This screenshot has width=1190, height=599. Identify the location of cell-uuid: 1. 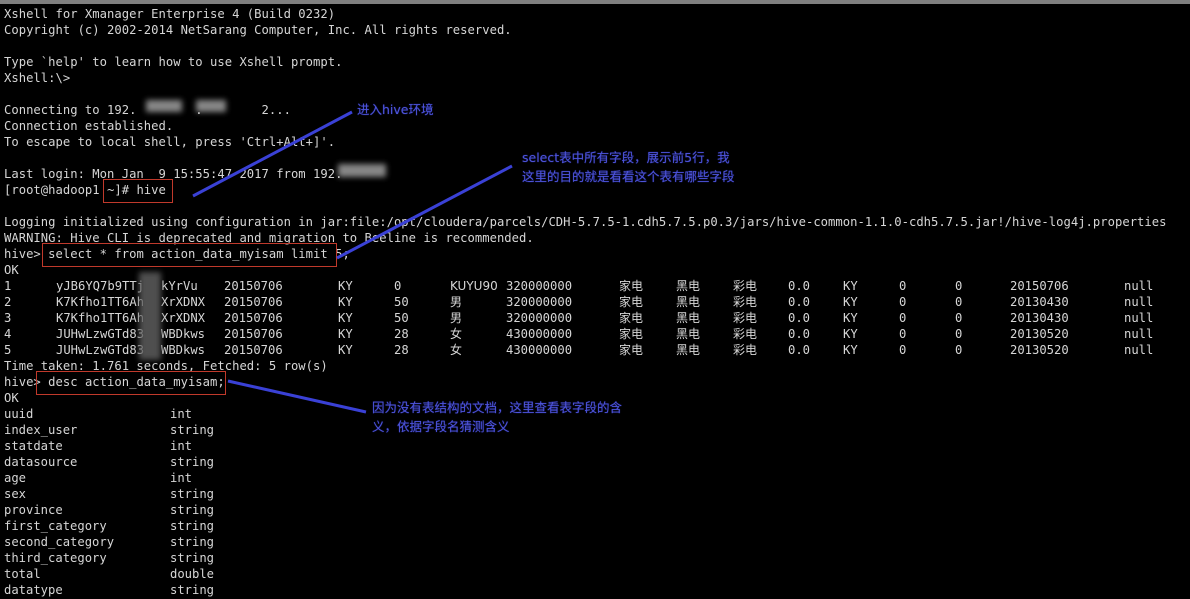
(8, 286).